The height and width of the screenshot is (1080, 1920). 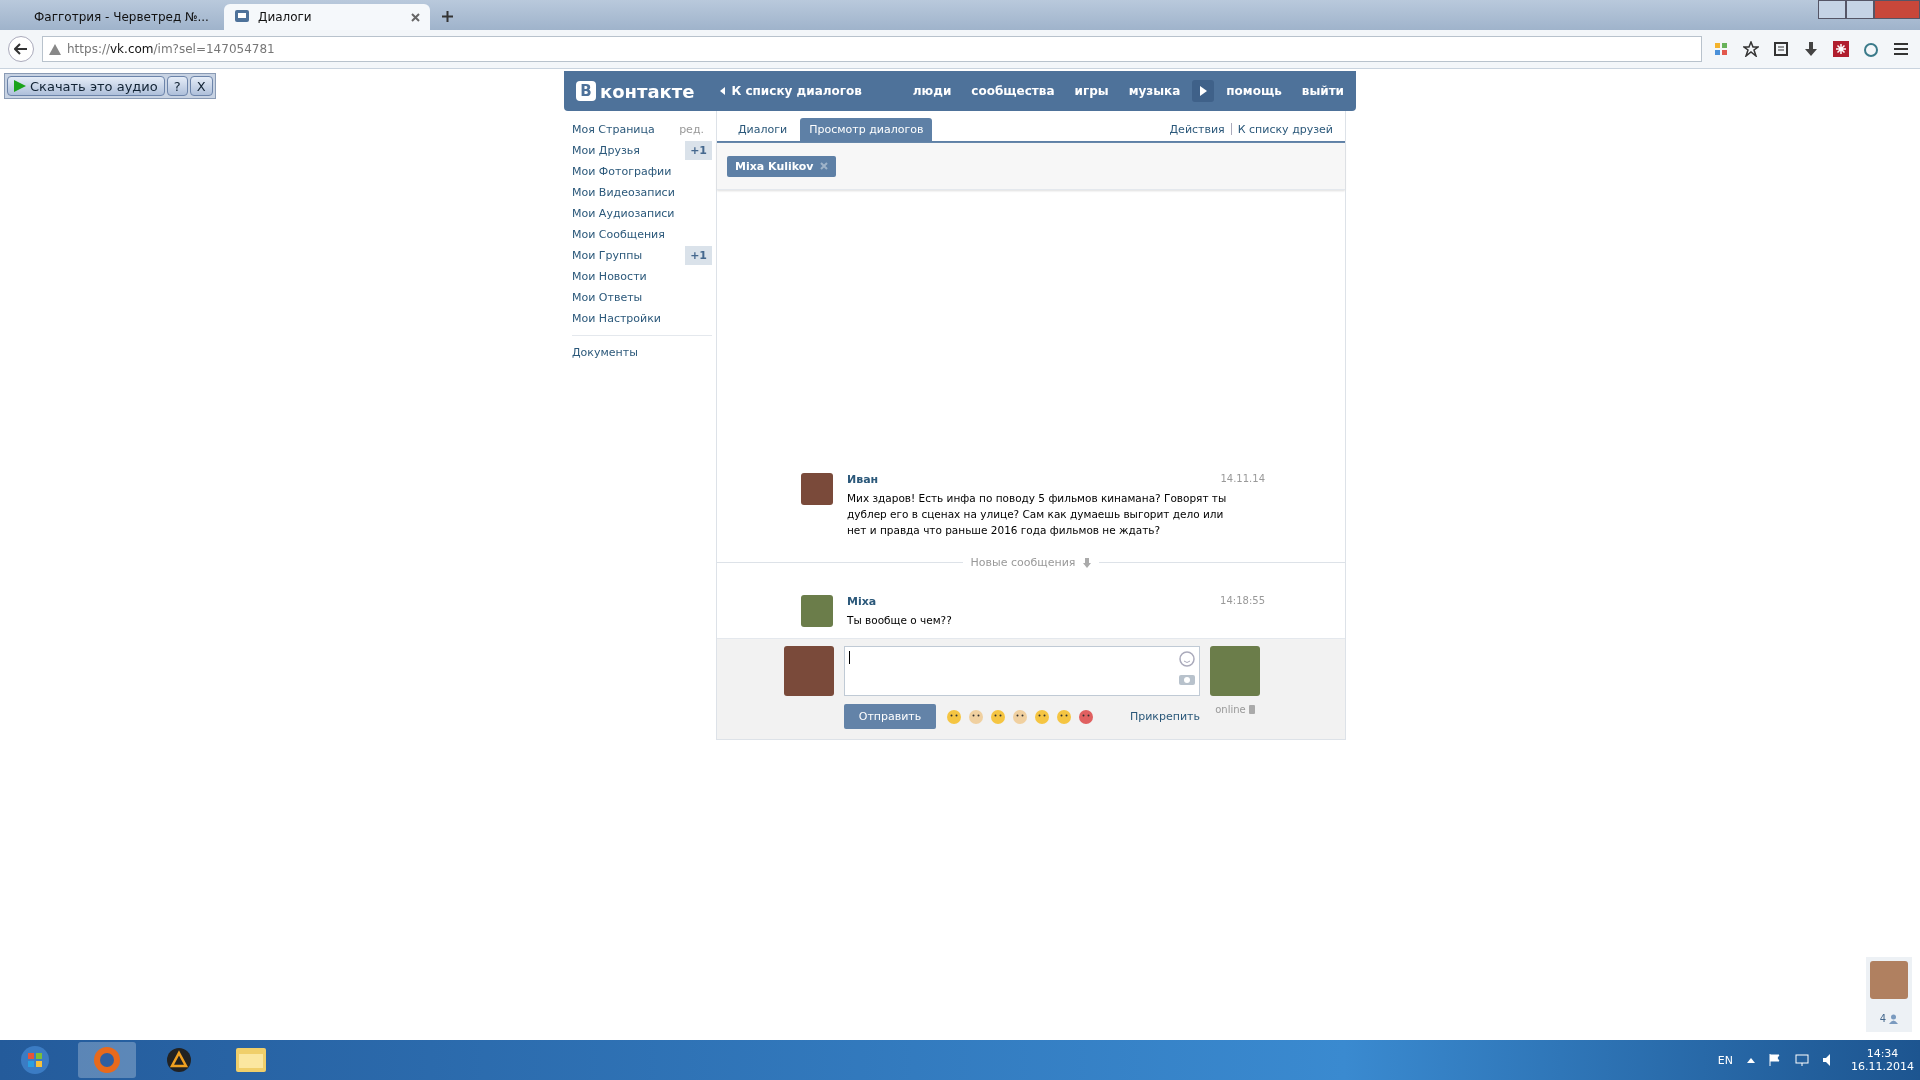 I want to click on windows-logo-icon, so click(x=35, y=1060).